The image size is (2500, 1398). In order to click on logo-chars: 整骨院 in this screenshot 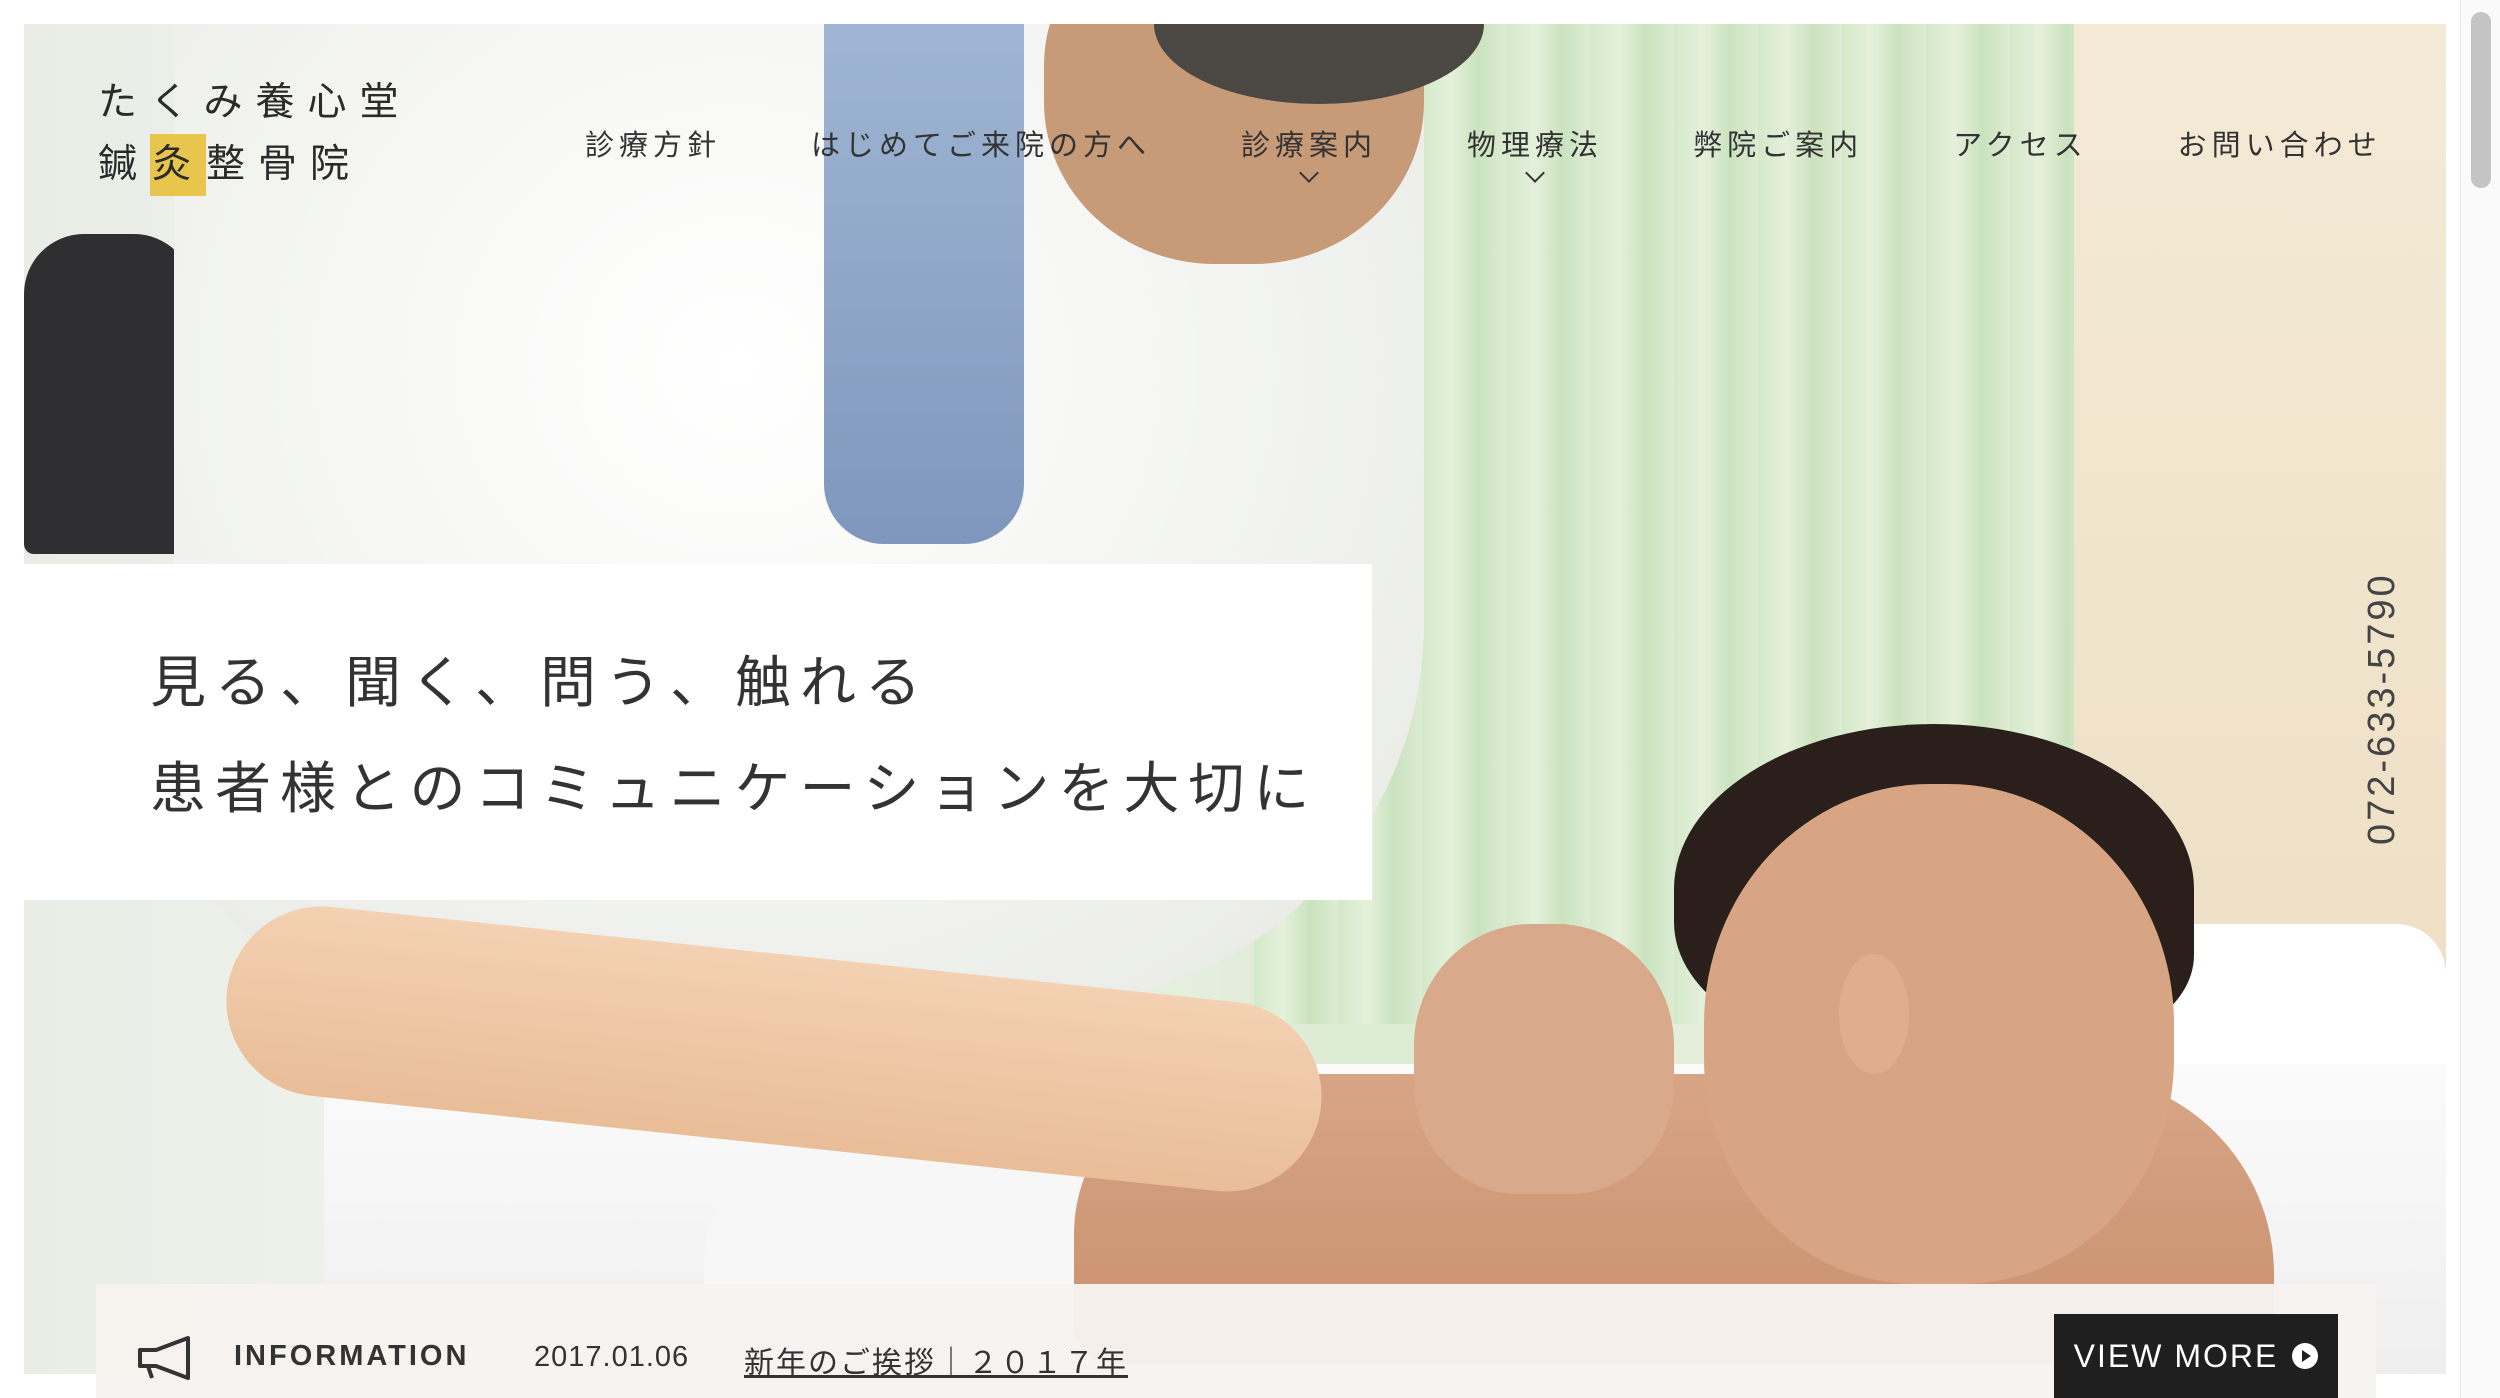, I will do `click(284, 164)`.